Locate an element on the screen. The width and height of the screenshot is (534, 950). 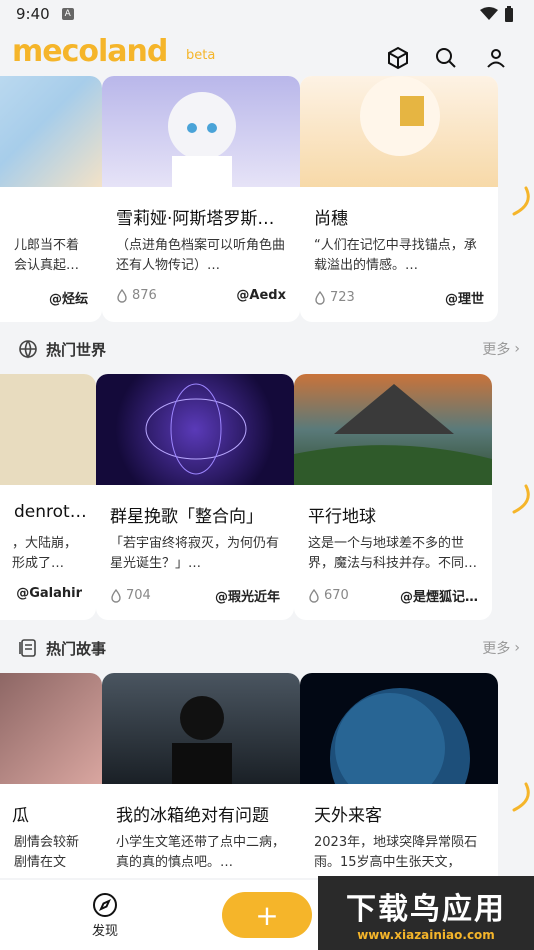
status-bar: 9:40 A is located at coordinates (267, 14).